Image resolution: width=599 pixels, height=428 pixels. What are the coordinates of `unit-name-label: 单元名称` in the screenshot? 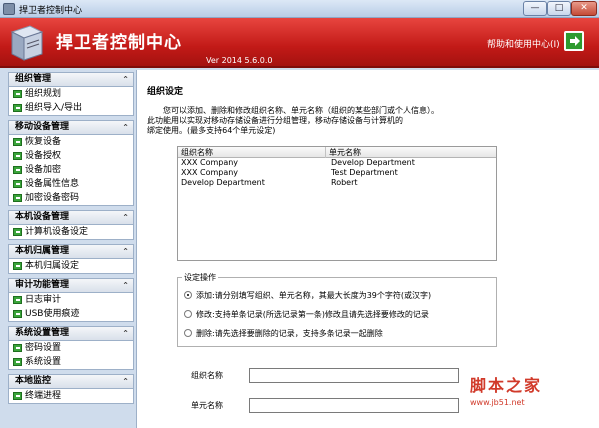 It's located at (207, 405).